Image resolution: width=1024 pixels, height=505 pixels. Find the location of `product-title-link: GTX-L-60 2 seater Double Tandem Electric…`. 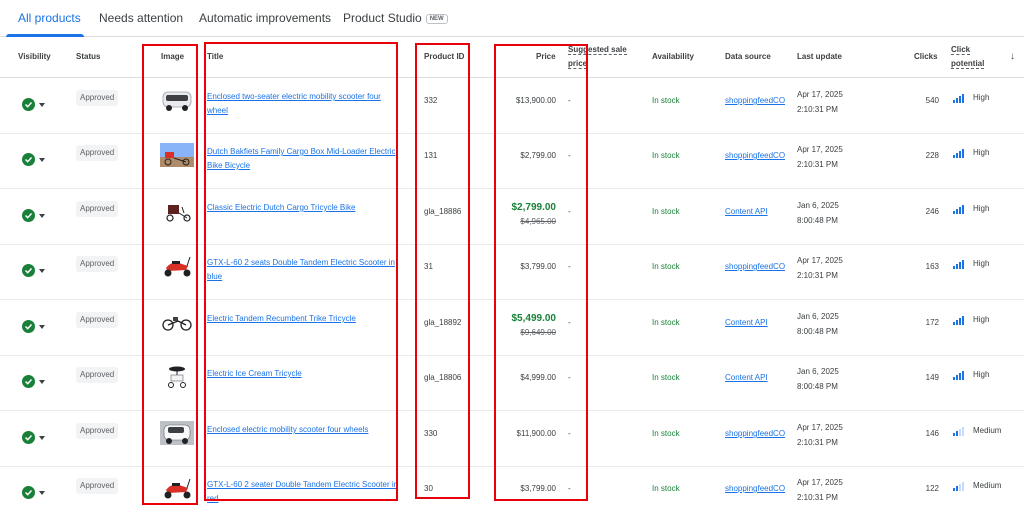

product-title-link: GTX-L-60 2 seater Double Tandem Electric… is located at coordinates (304, 491).